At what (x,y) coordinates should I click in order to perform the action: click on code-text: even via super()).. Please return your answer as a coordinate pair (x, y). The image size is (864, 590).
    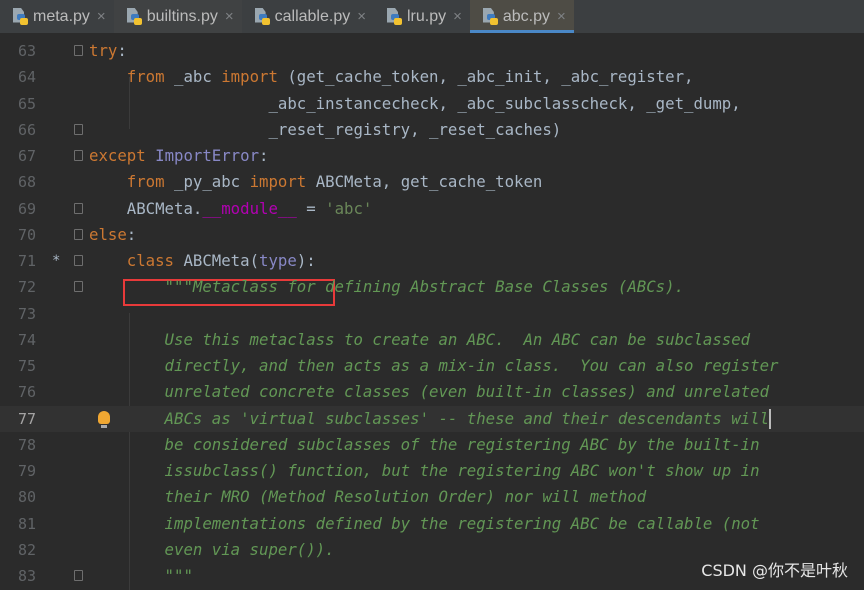
    Looking at the image, I should click on (212, 550).